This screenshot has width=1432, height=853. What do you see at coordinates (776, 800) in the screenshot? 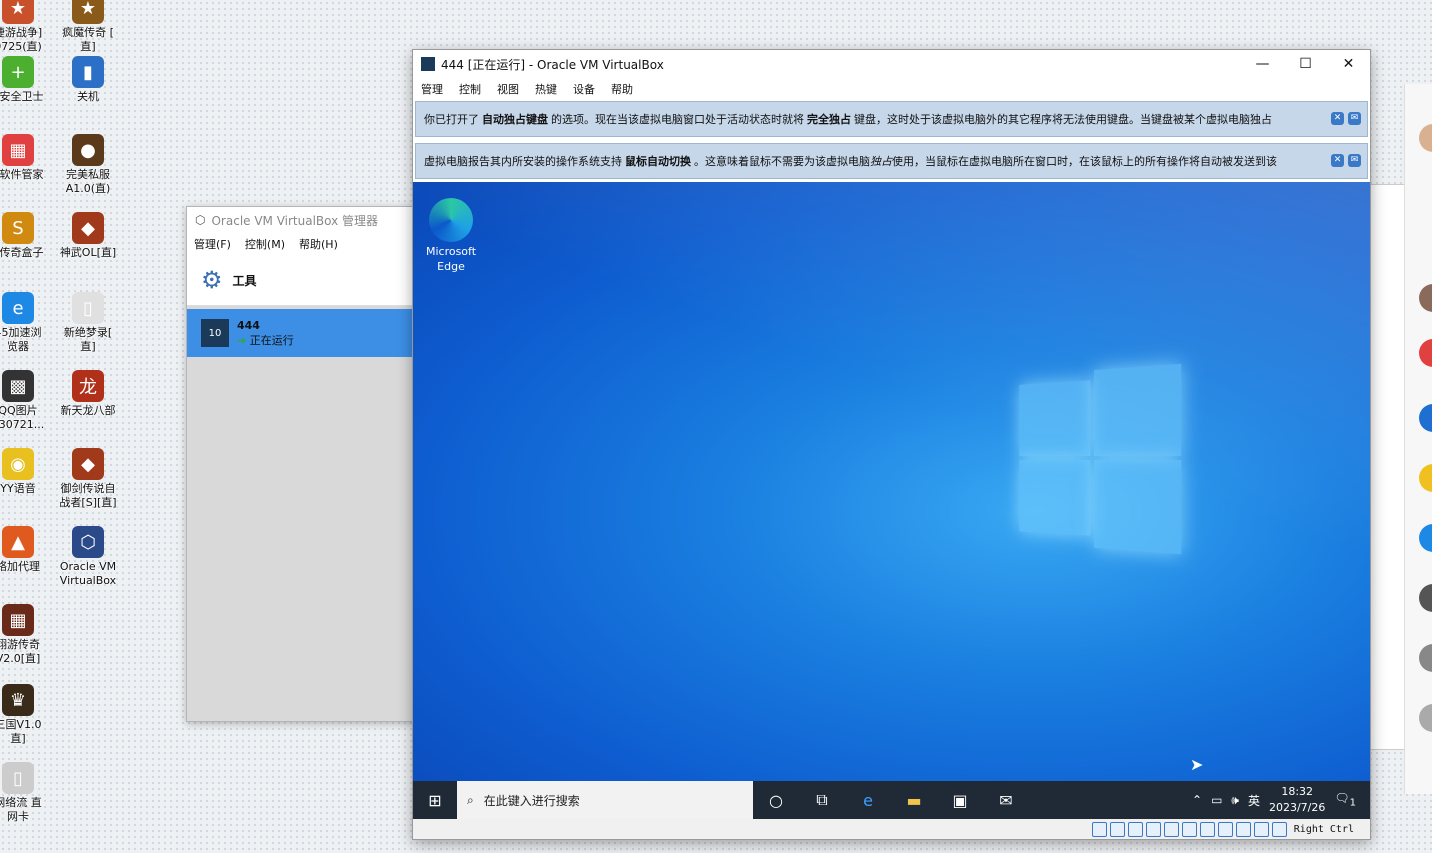
I see `cortana-icon: ○` at bounding box center [776, 800].